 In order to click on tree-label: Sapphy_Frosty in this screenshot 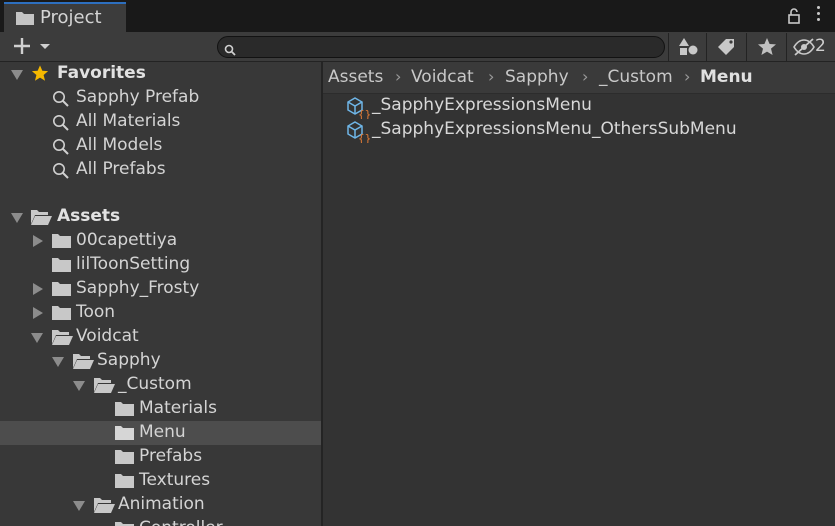, I will do `click(138, 288)`.